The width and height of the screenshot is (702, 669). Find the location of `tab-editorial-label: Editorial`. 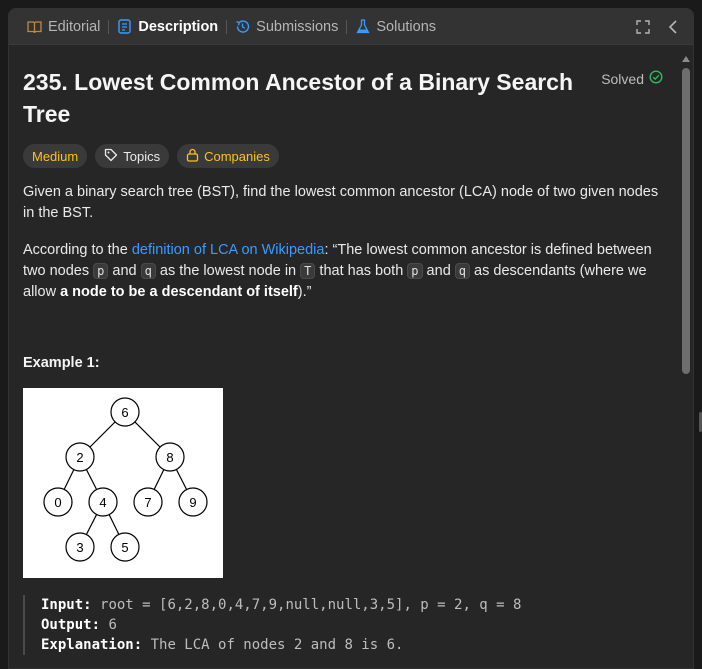

tab-editorial-label: Editorial is located at coordinates (74, 26).